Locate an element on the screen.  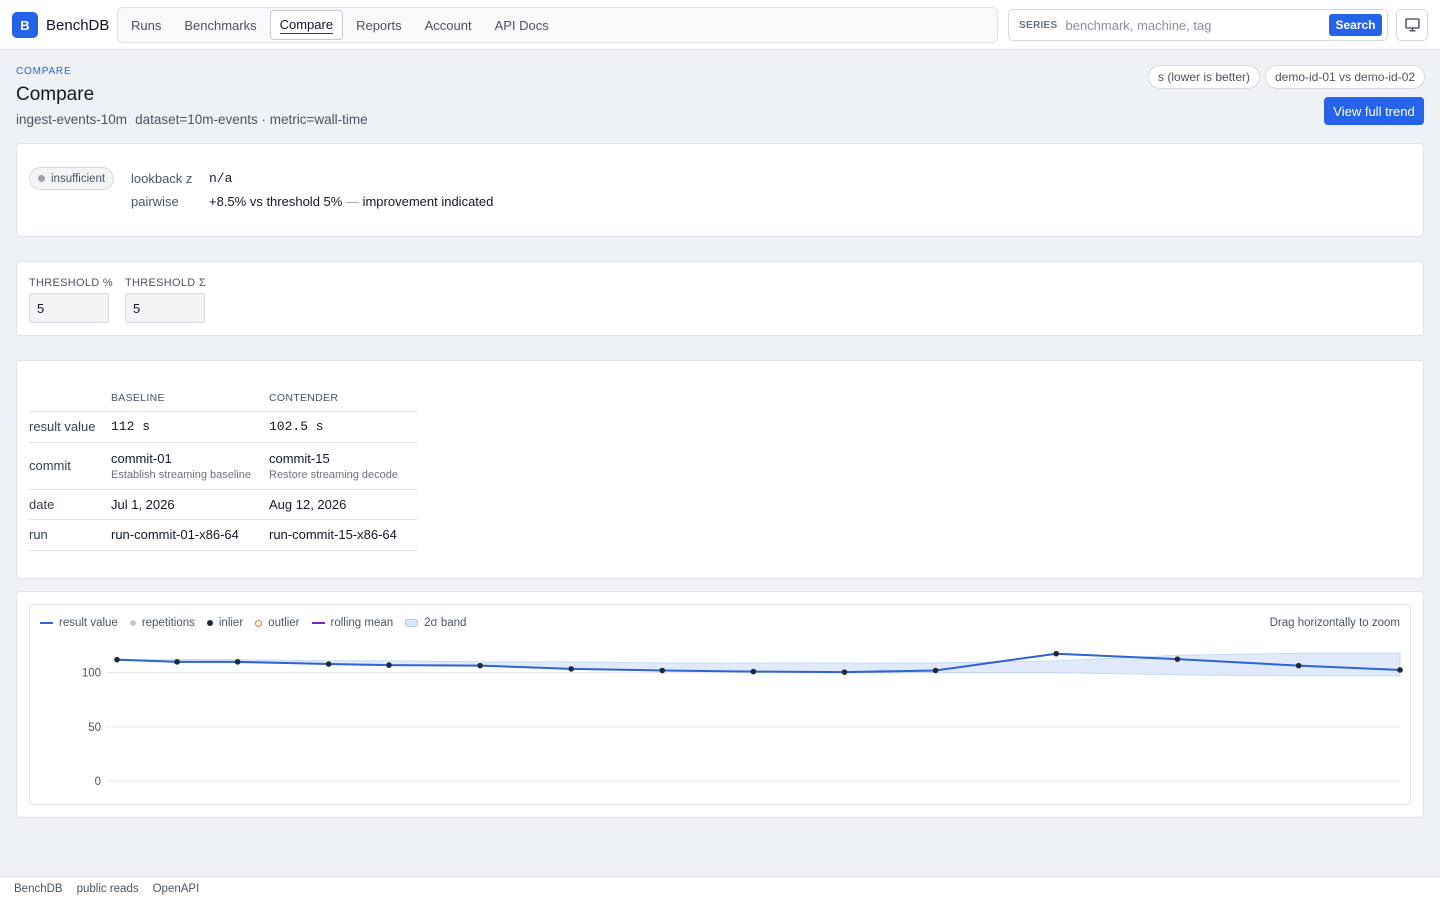
nav-runs: Runs is located at coordinates (146, 25).